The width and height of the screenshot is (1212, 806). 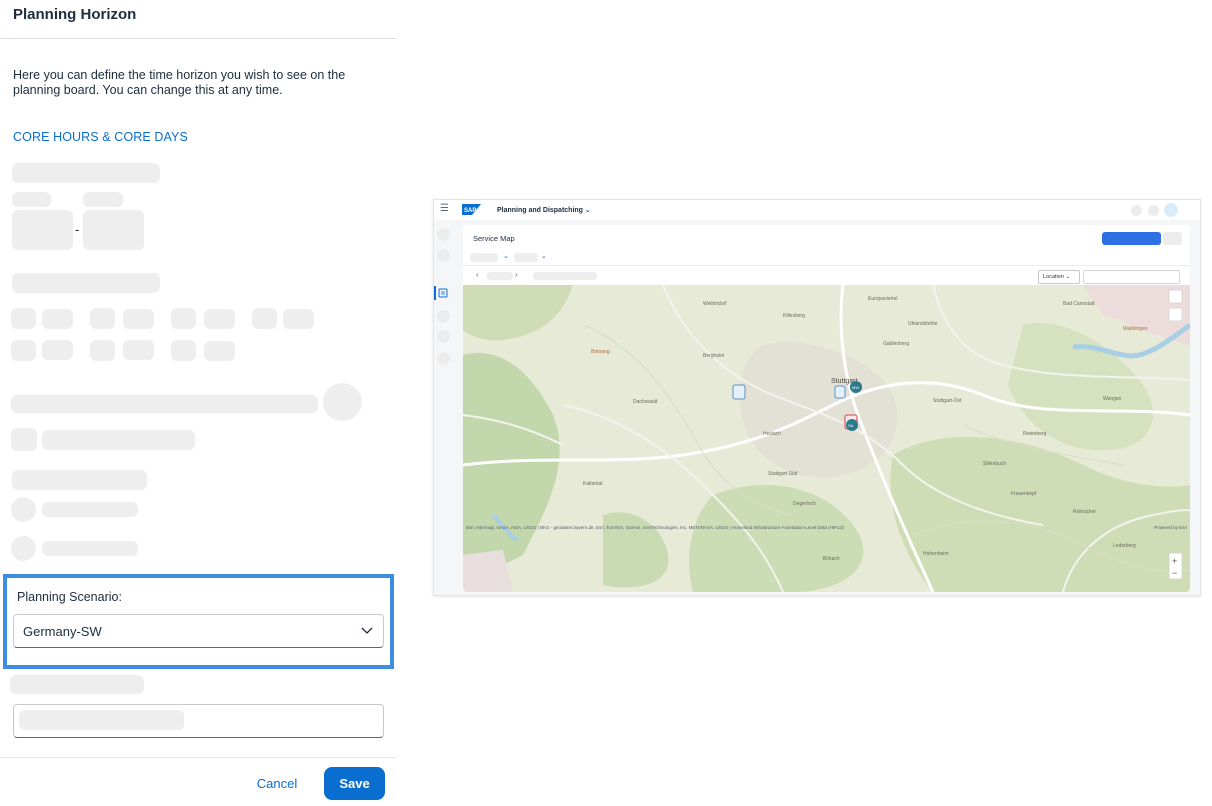 I want to click on date-chip, so click(x=500, y=276).